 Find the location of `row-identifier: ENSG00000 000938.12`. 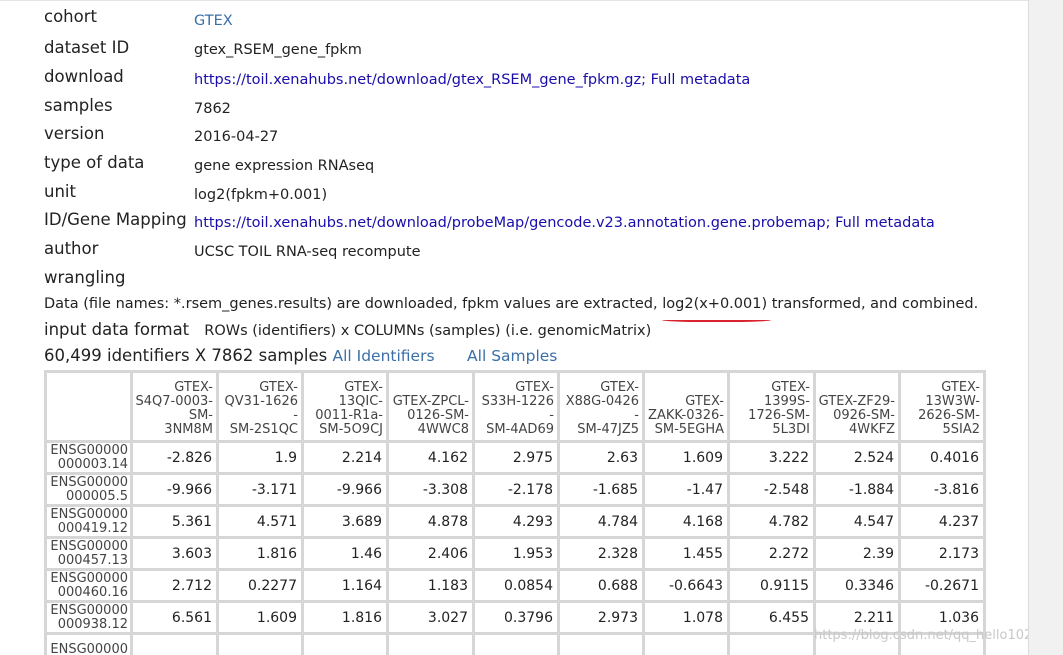

row-identifier: ENSG00000 000938.12 is located at coordinates (88, 617).